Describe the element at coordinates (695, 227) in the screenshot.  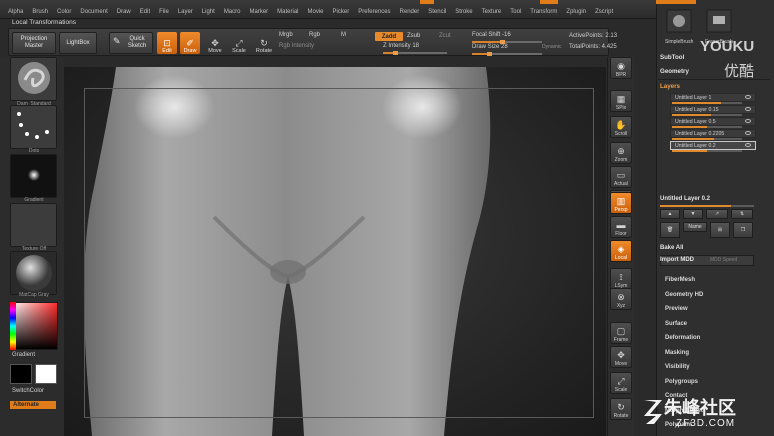
I see `name-button: Name` at that location.